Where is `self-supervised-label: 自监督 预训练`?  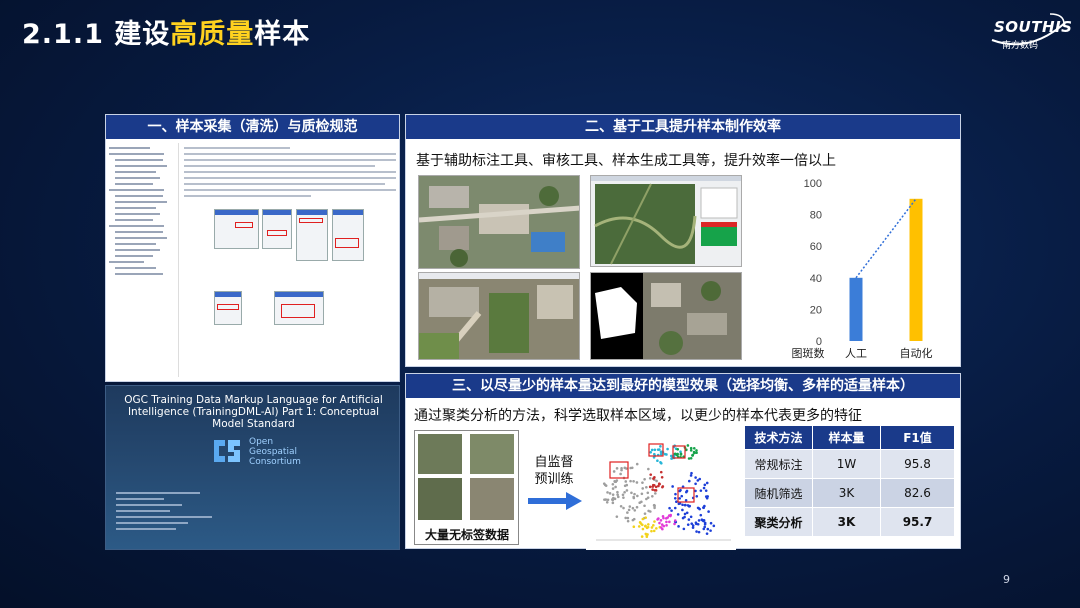 self-supervised-label: 自监督 预训练 is located at coordinates (554, 471).